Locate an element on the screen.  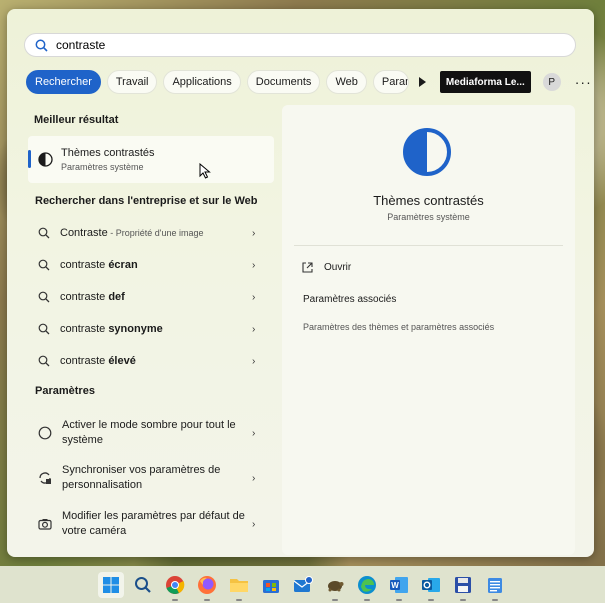
floppy-disk-icon is located at coordinates (462, 584).